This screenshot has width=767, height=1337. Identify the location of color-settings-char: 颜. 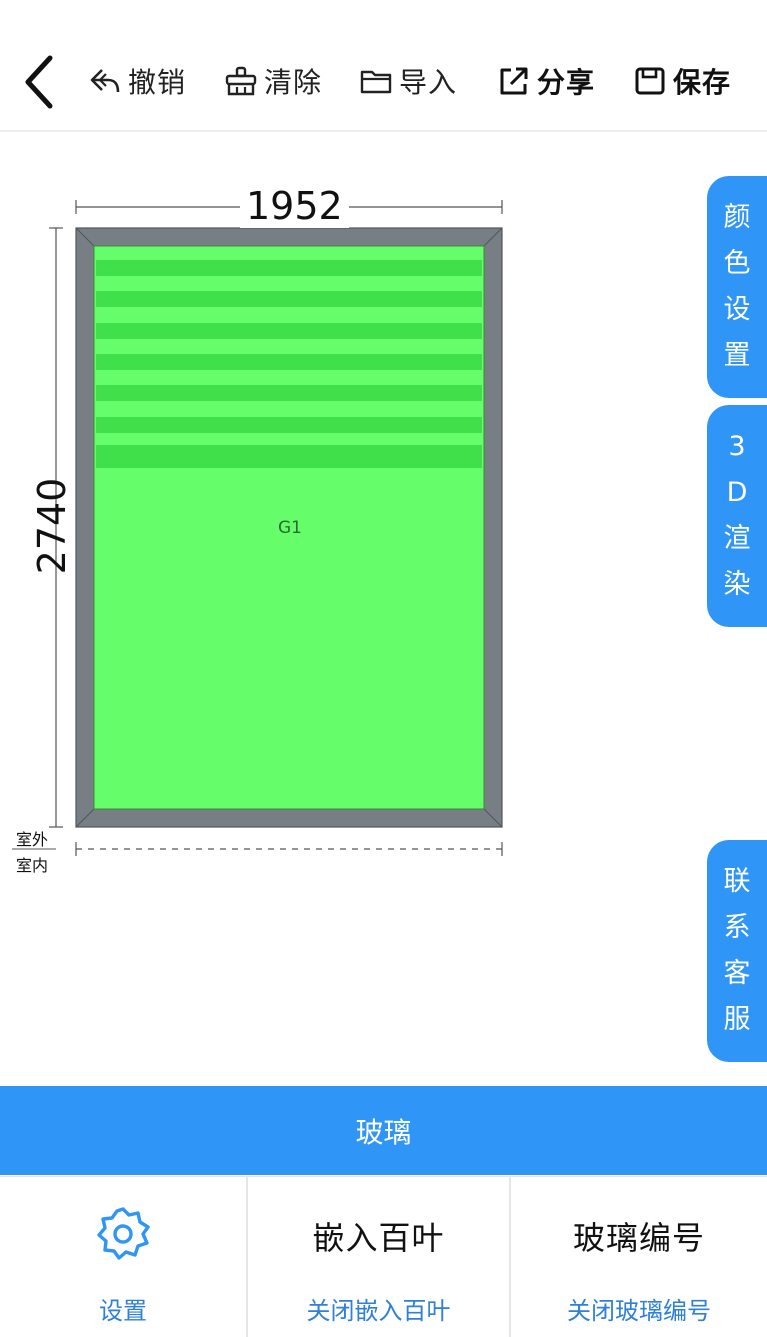
(737, 217).